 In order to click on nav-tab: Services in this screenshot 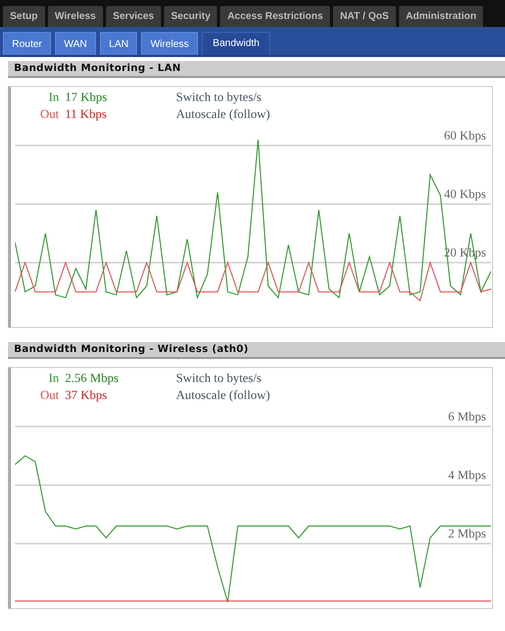, I will do `click(133, 16)`.